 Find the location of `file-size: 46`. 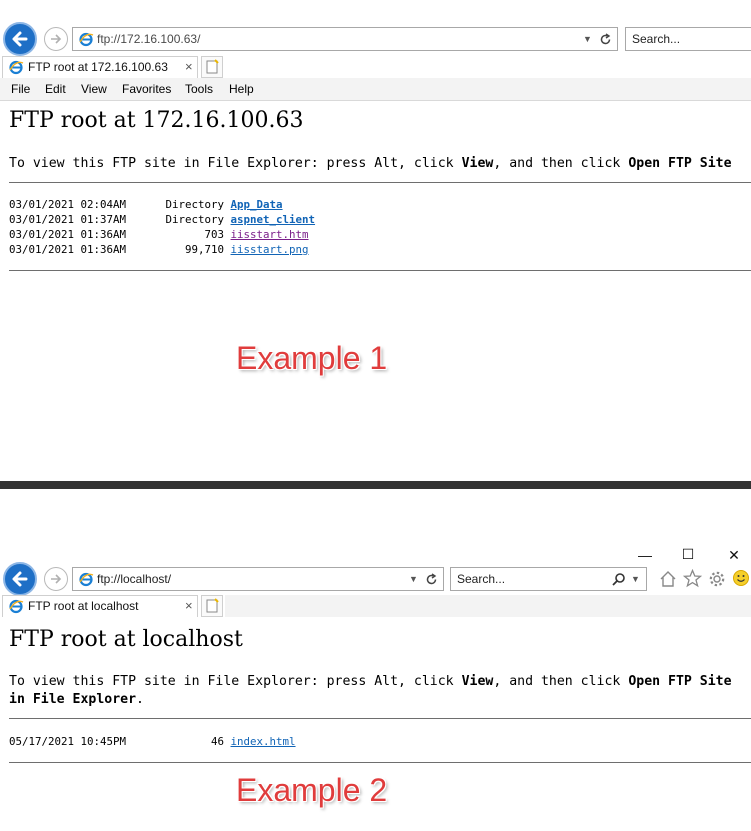

file-size: 46 is located at coordinates (218, 741).